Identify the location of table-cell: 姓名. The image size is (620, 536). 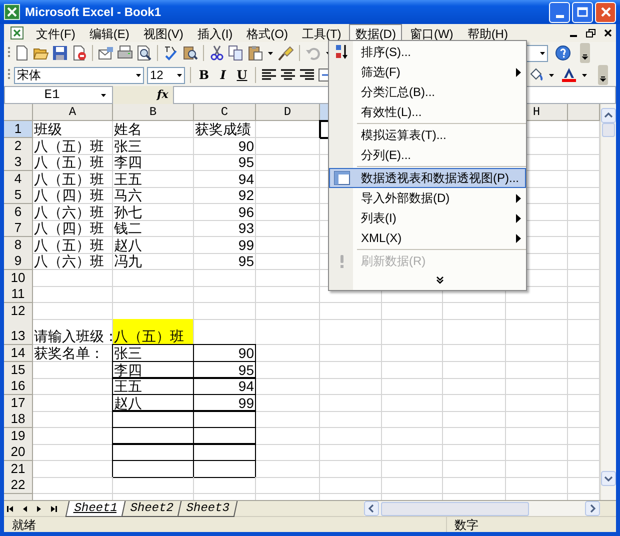
(153, 129).